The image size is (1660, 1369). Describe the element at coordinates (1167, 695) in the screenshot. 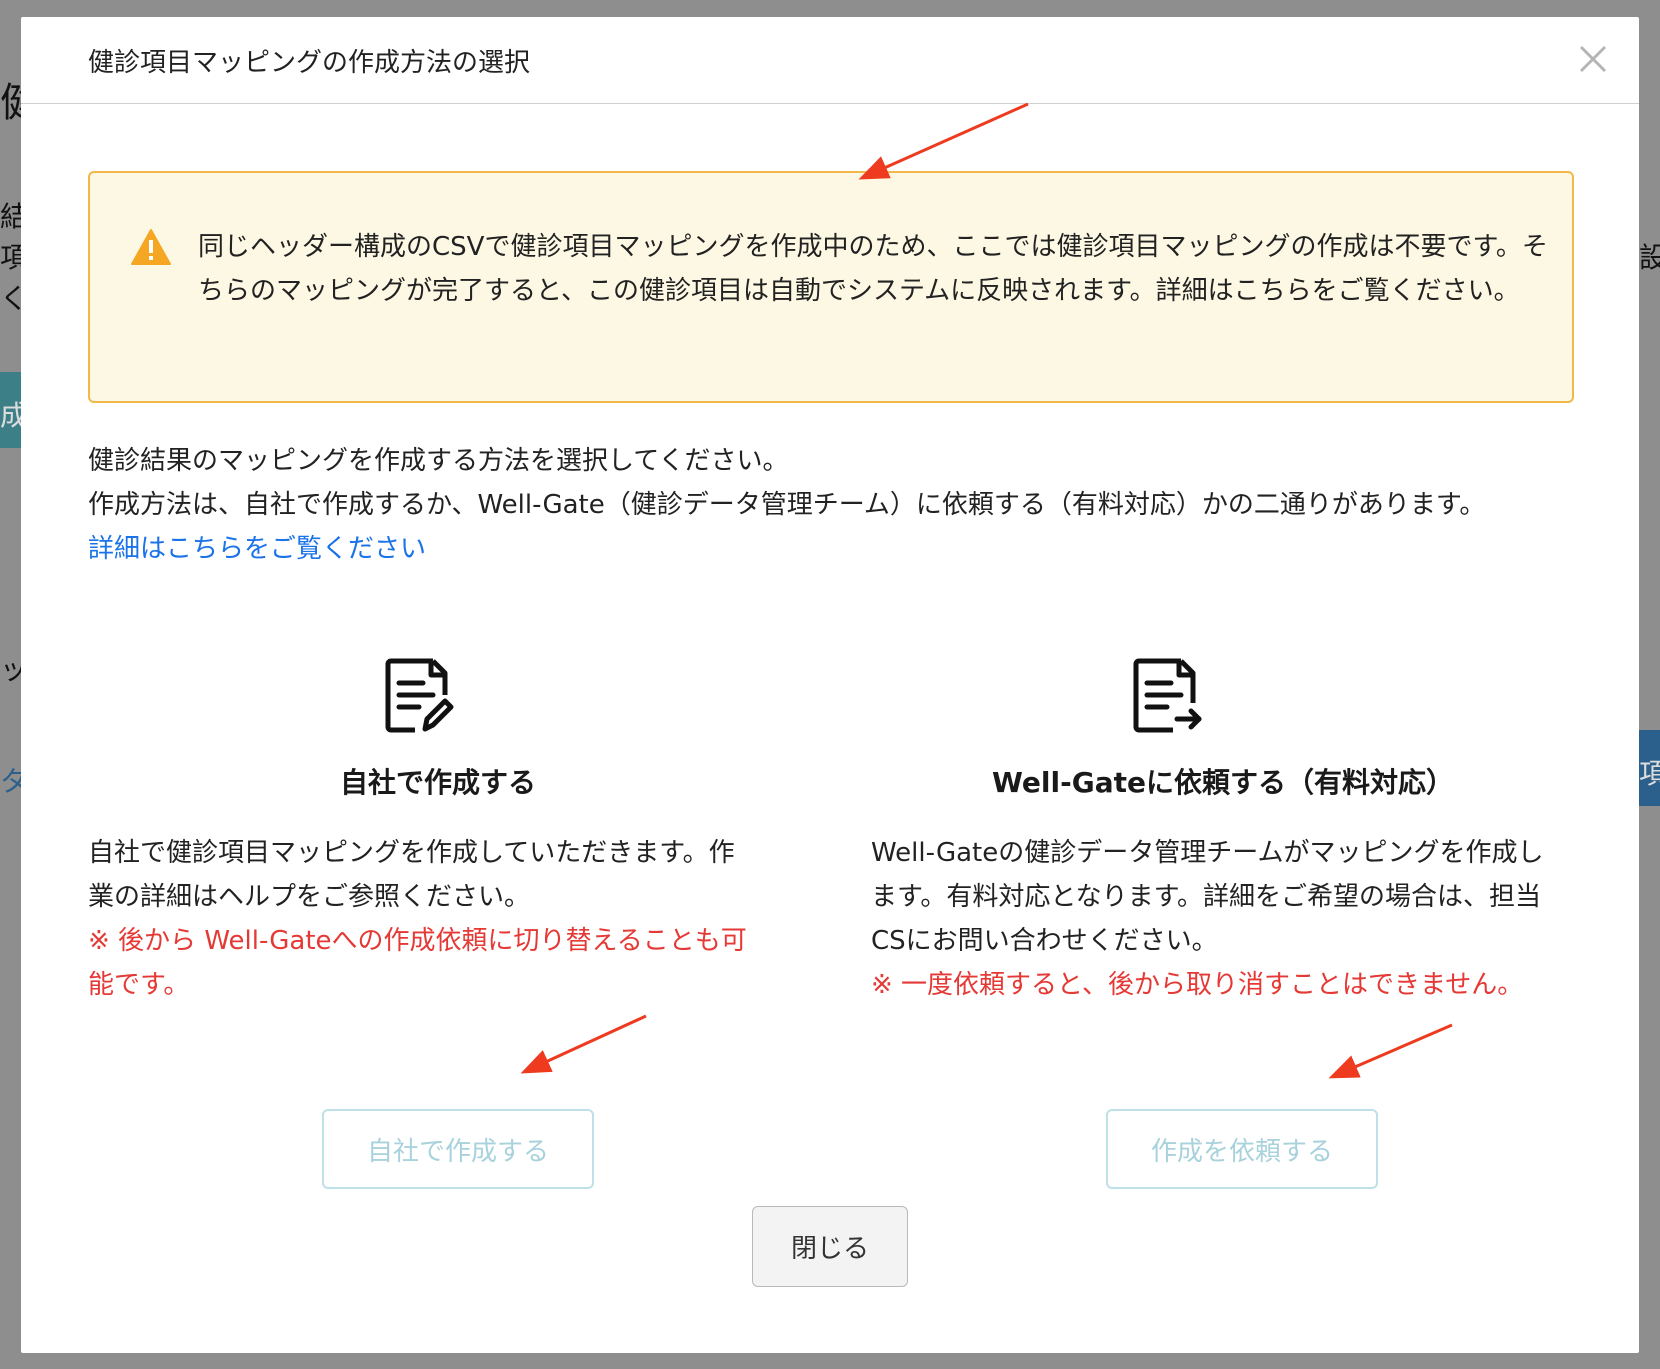

I see `document-export-icon` at that location.